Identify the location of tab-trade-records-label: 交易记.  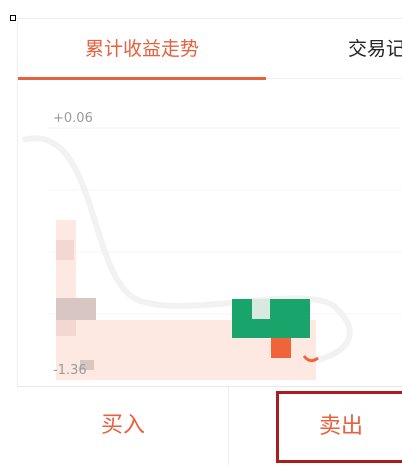
(375, 49).